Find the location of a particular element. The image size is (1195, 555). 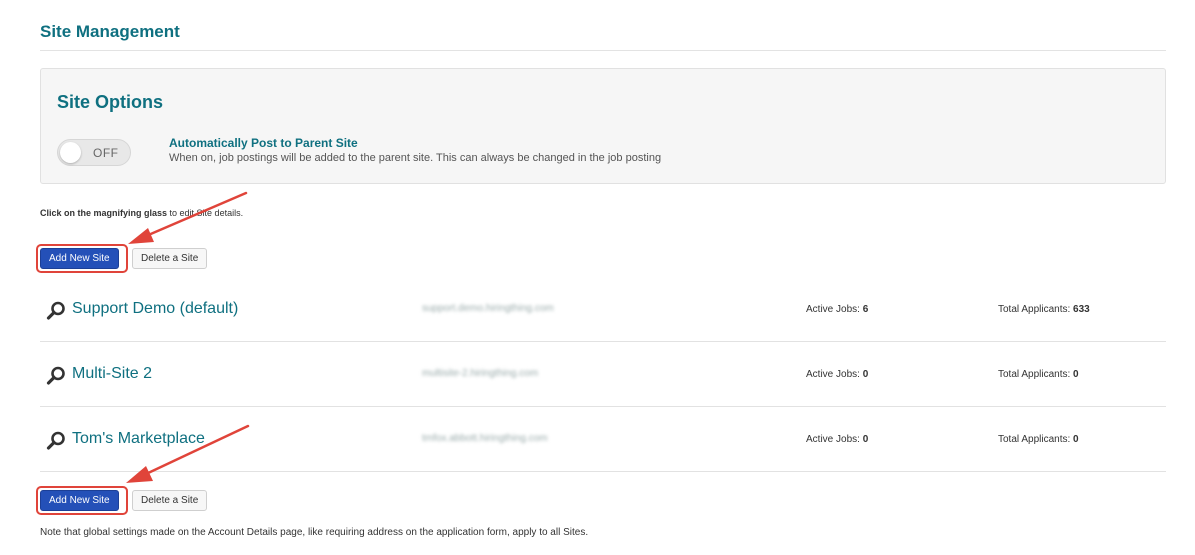

add-new-site-button-bottom: Add New Site is located at coordinates (79, 500).